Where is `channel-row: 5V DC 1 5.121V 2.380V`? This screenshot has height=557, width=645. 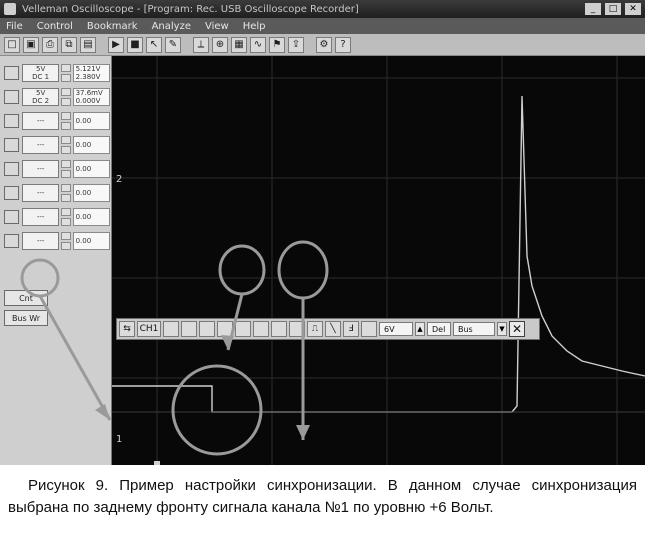 channel-row: 5V DC 1 5.121V 2.380V is located at coordinates (55, 73).